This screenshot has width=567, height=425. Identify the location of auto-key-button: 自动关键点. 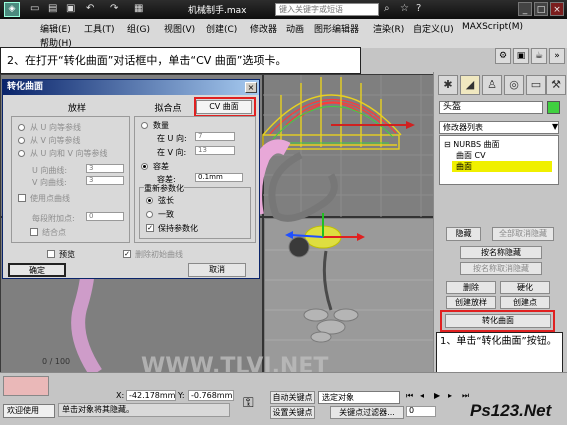
(292, 397).